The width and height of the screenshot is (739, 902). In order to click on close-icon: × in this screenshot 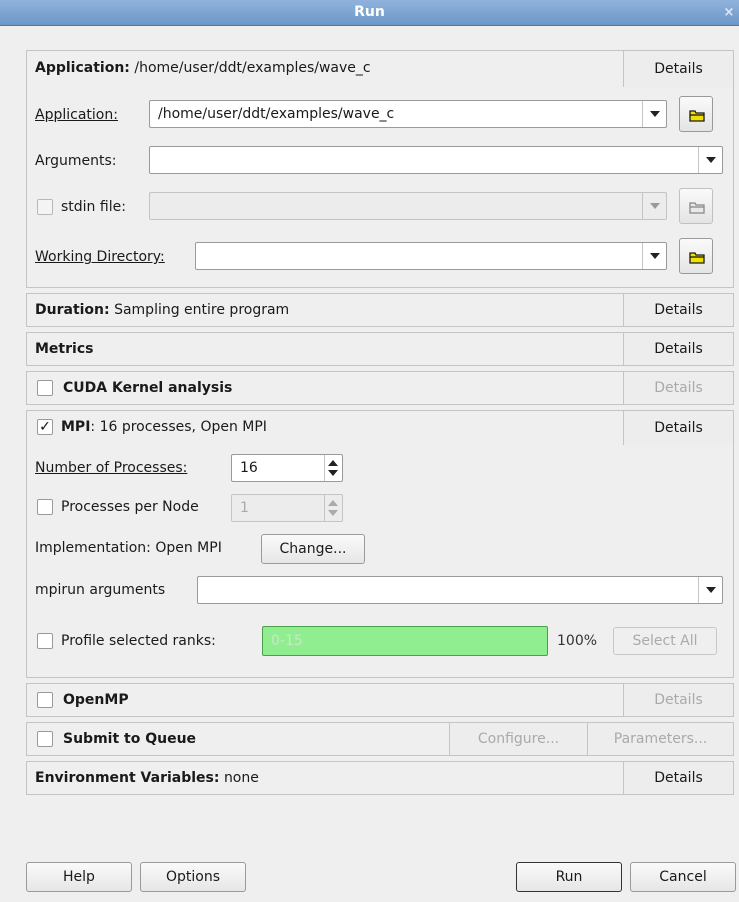, I will do `click(729, 12)`.